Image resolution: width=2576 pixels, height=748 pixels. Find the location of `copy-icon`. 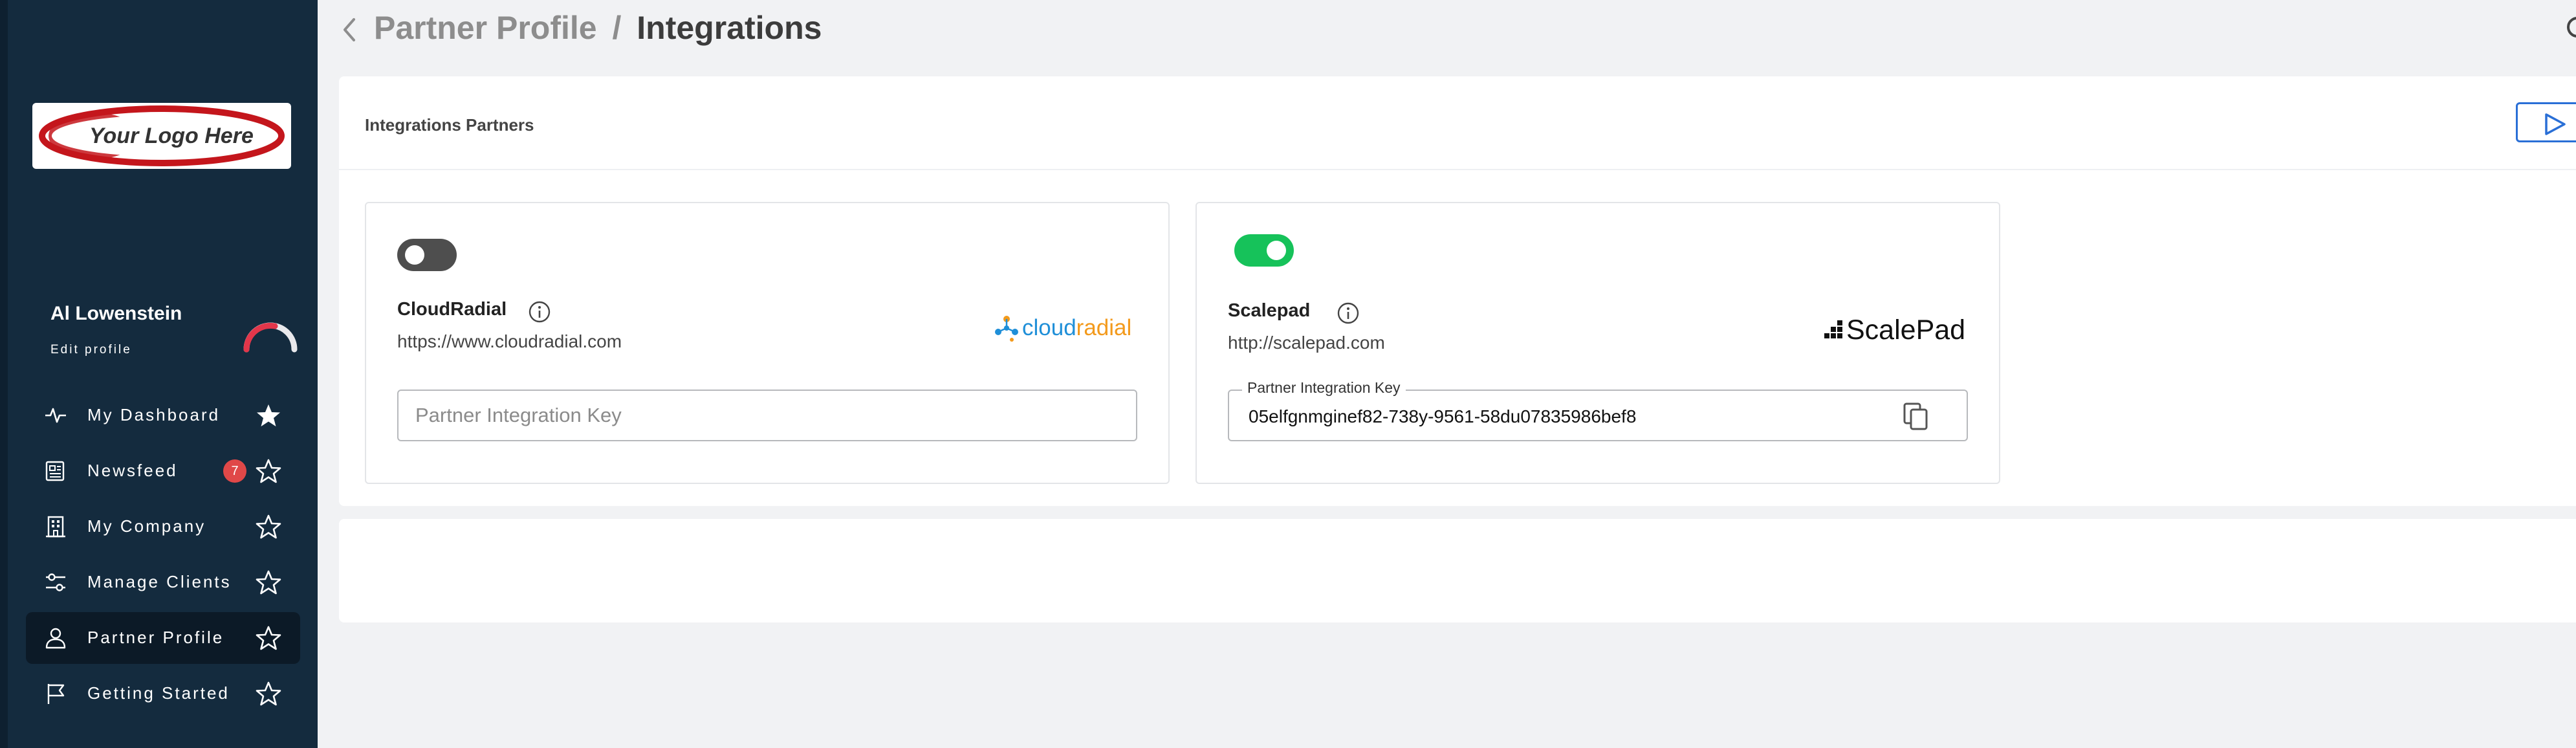

copy-icon is located at coordinates (1916, 416).